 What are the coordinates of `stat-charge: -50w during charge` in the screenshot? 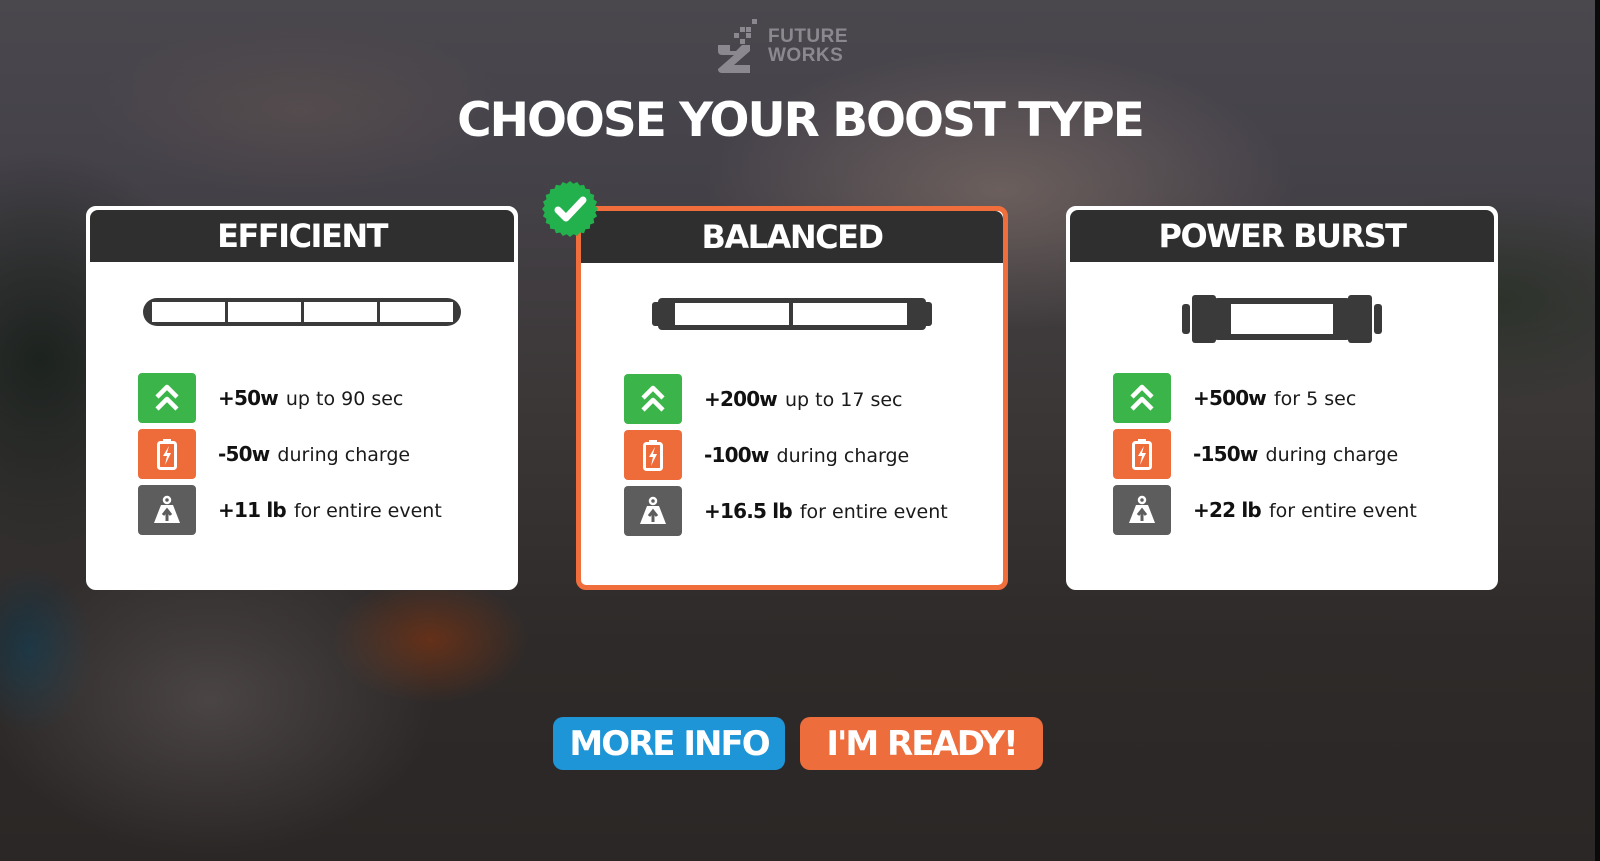 It's located at (290, 454).